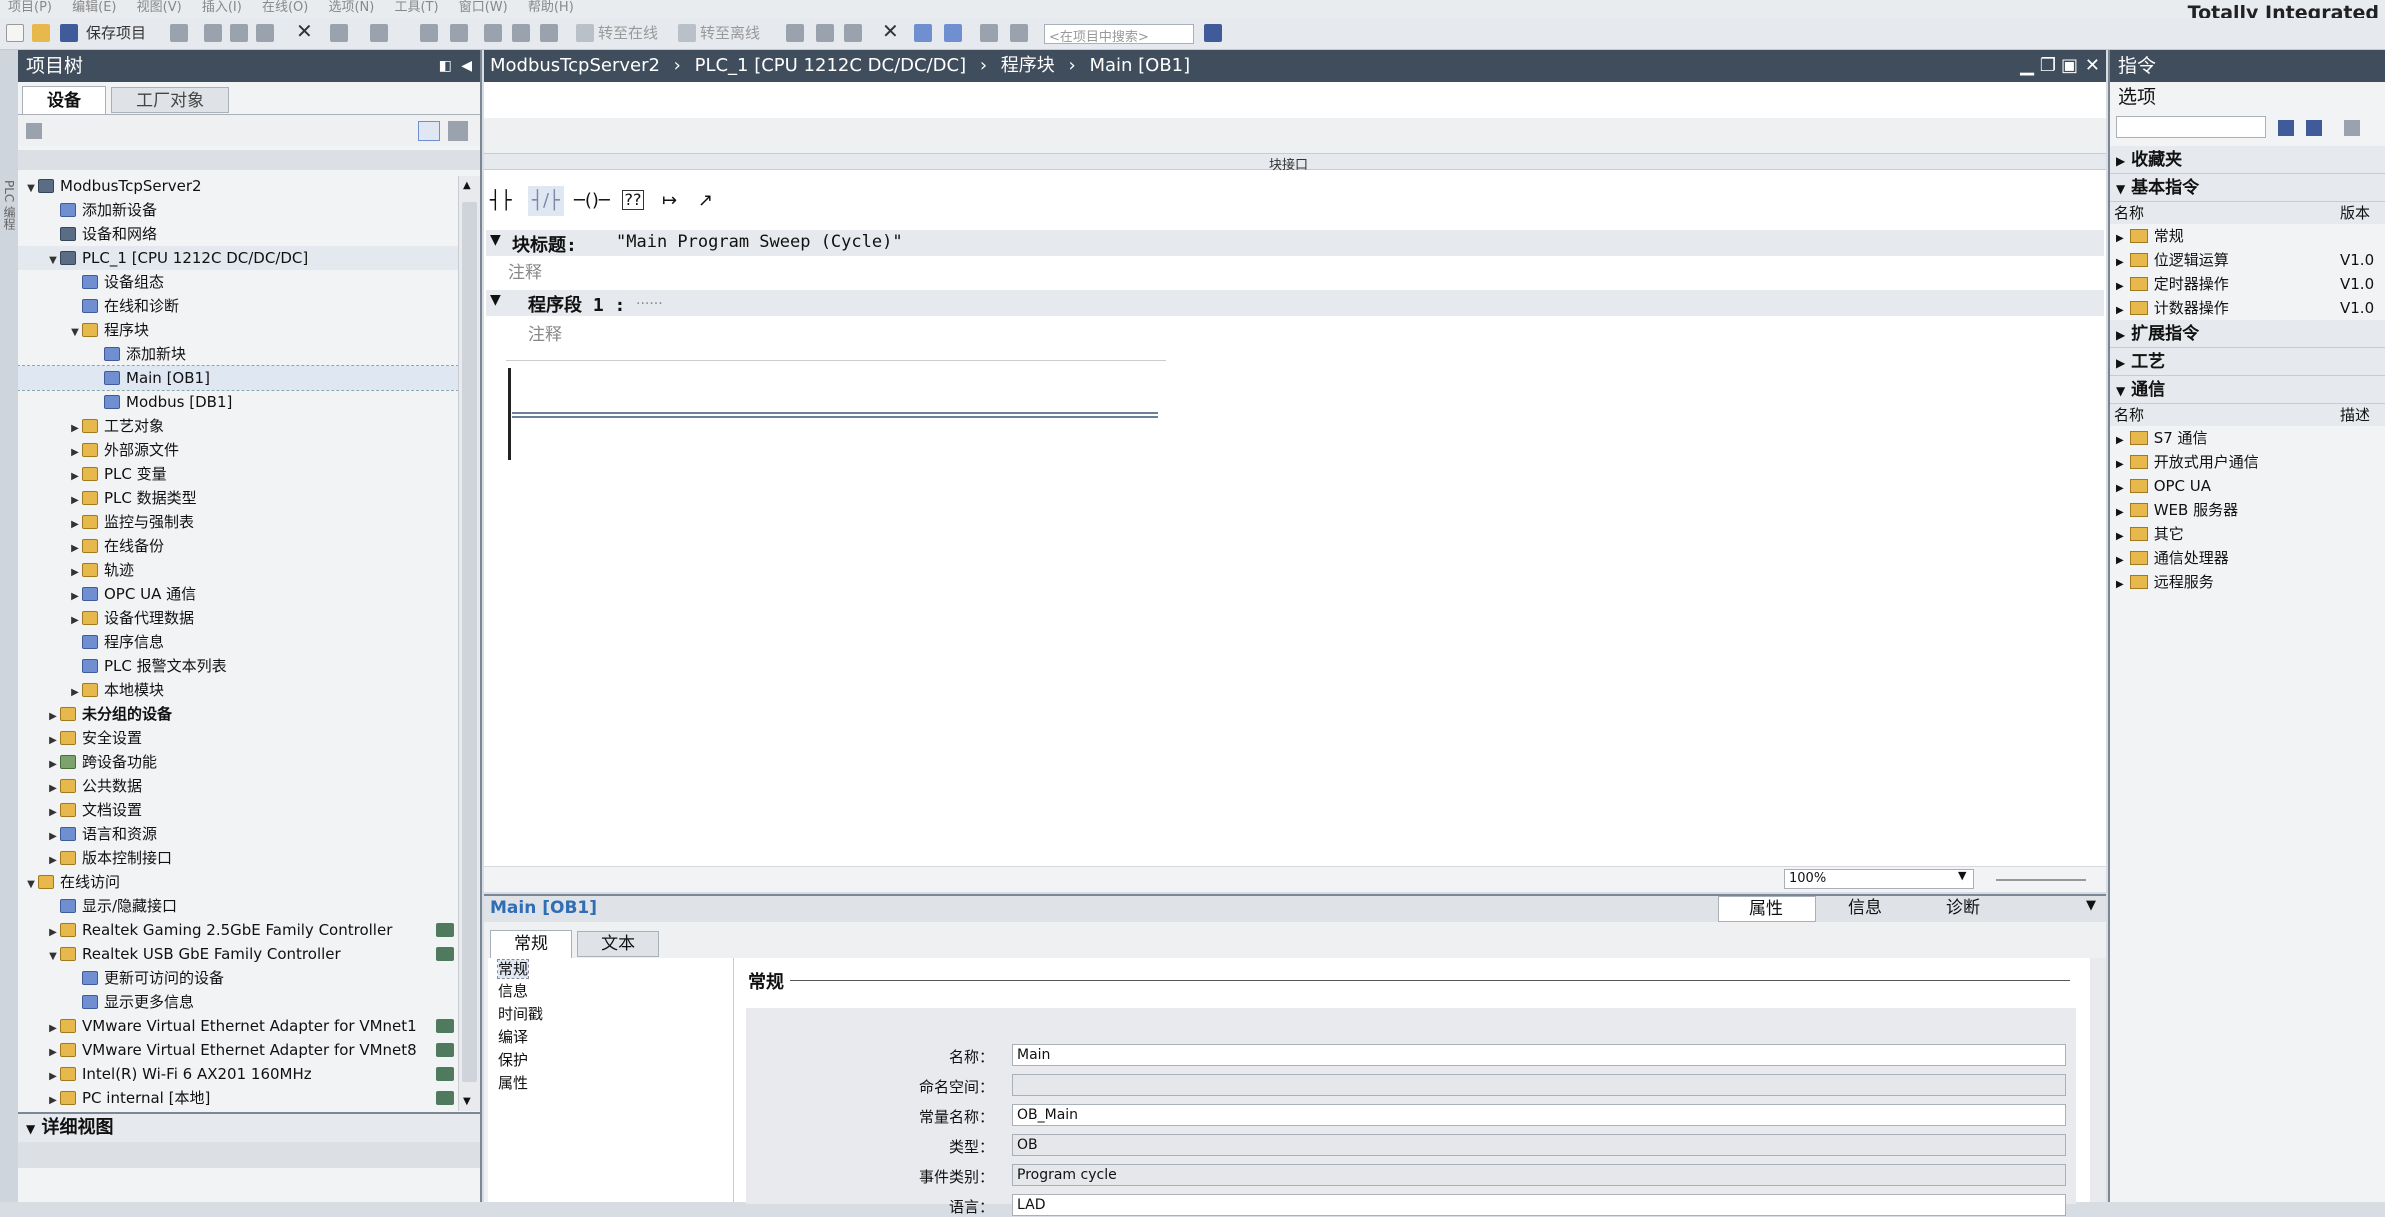 This screenshot has height=1217, width=2385. What do you see at coordinates (467, 1101) in the screenshot?
I see `scroll-down-icon: ▼` at bounding box center [467, 1101].